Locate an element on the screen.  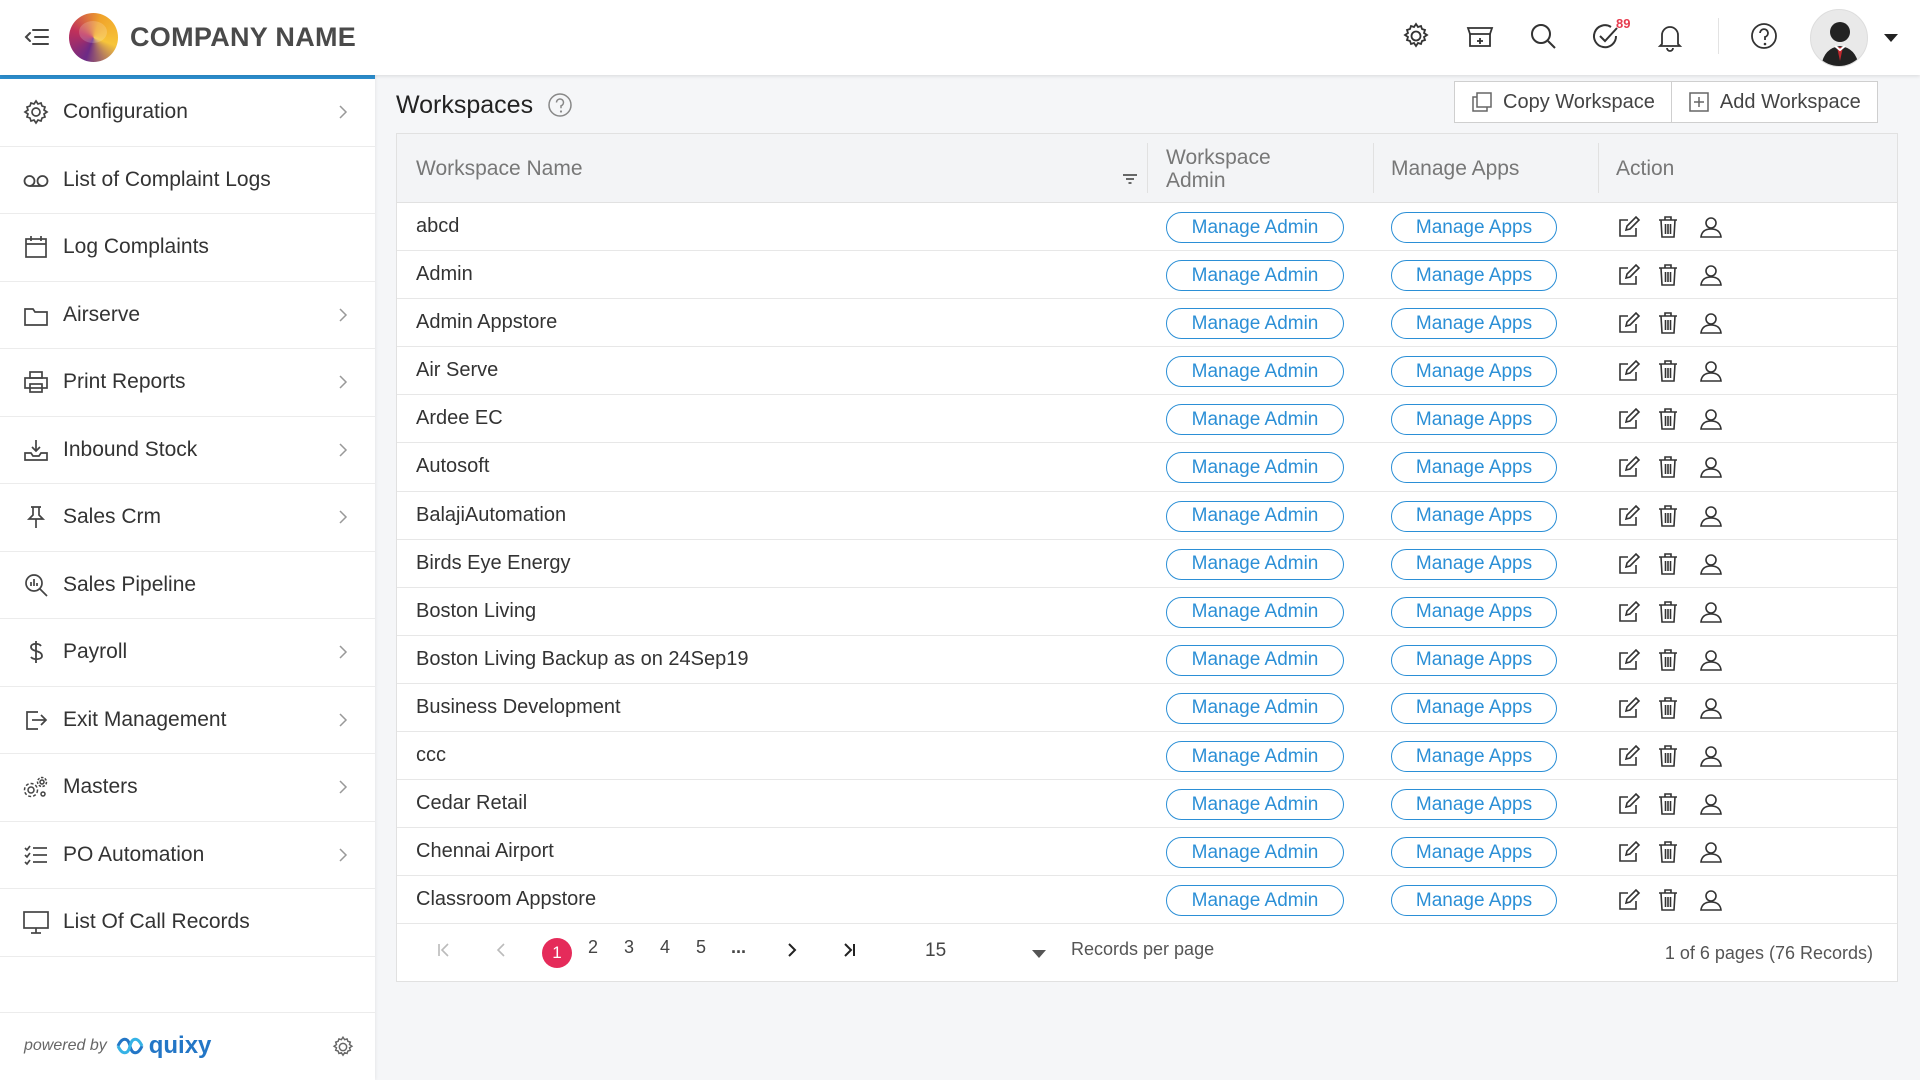
help-icon is located at coordinates (1764, 36).